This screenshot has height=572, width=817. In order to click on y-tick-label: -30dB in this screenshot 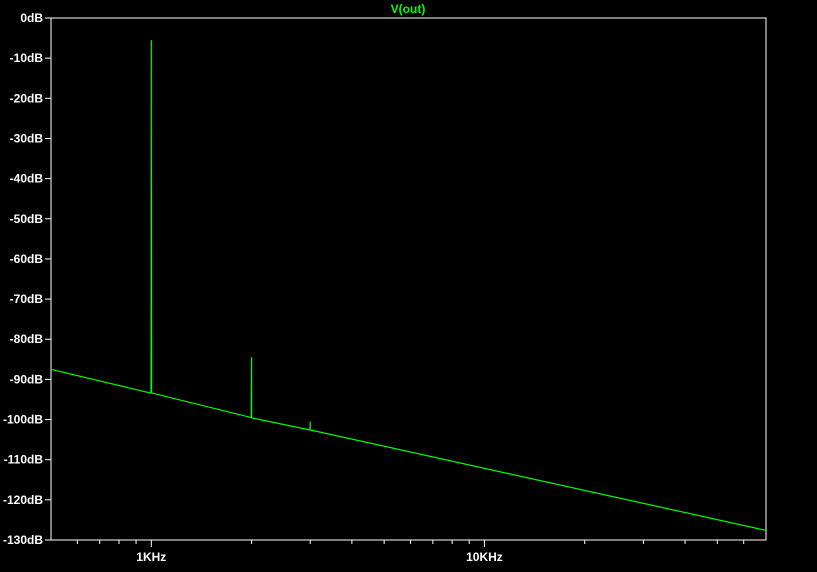, I will do `click(27, 138)`.